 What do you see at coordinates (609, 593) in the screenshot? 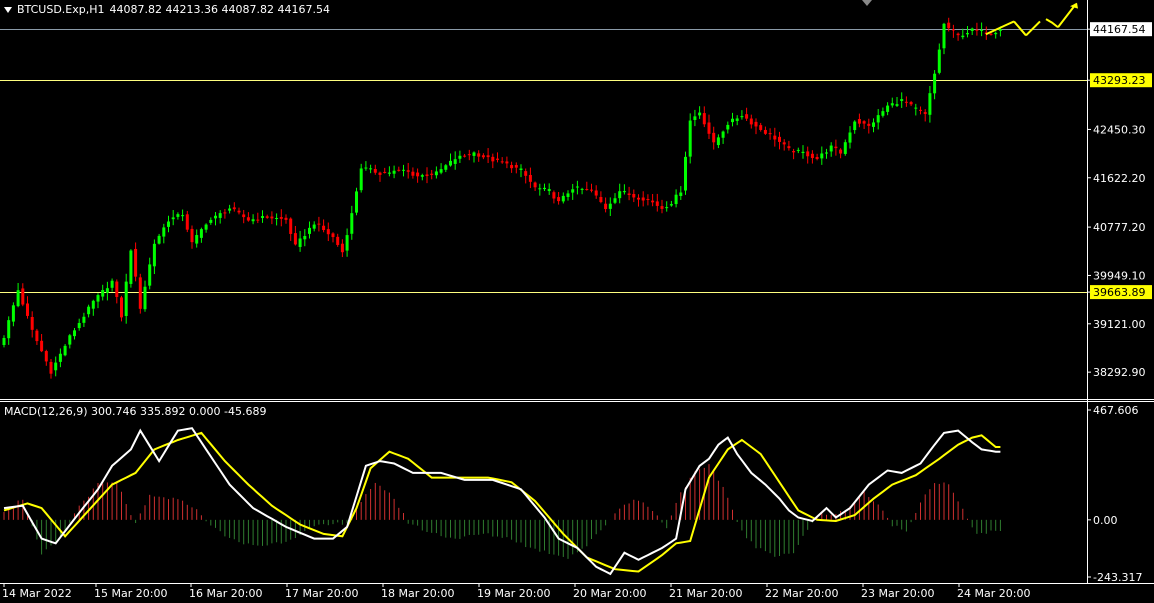
I see `time-tick-label: 20 Mar 20:00` at bounding box center [609, 593].